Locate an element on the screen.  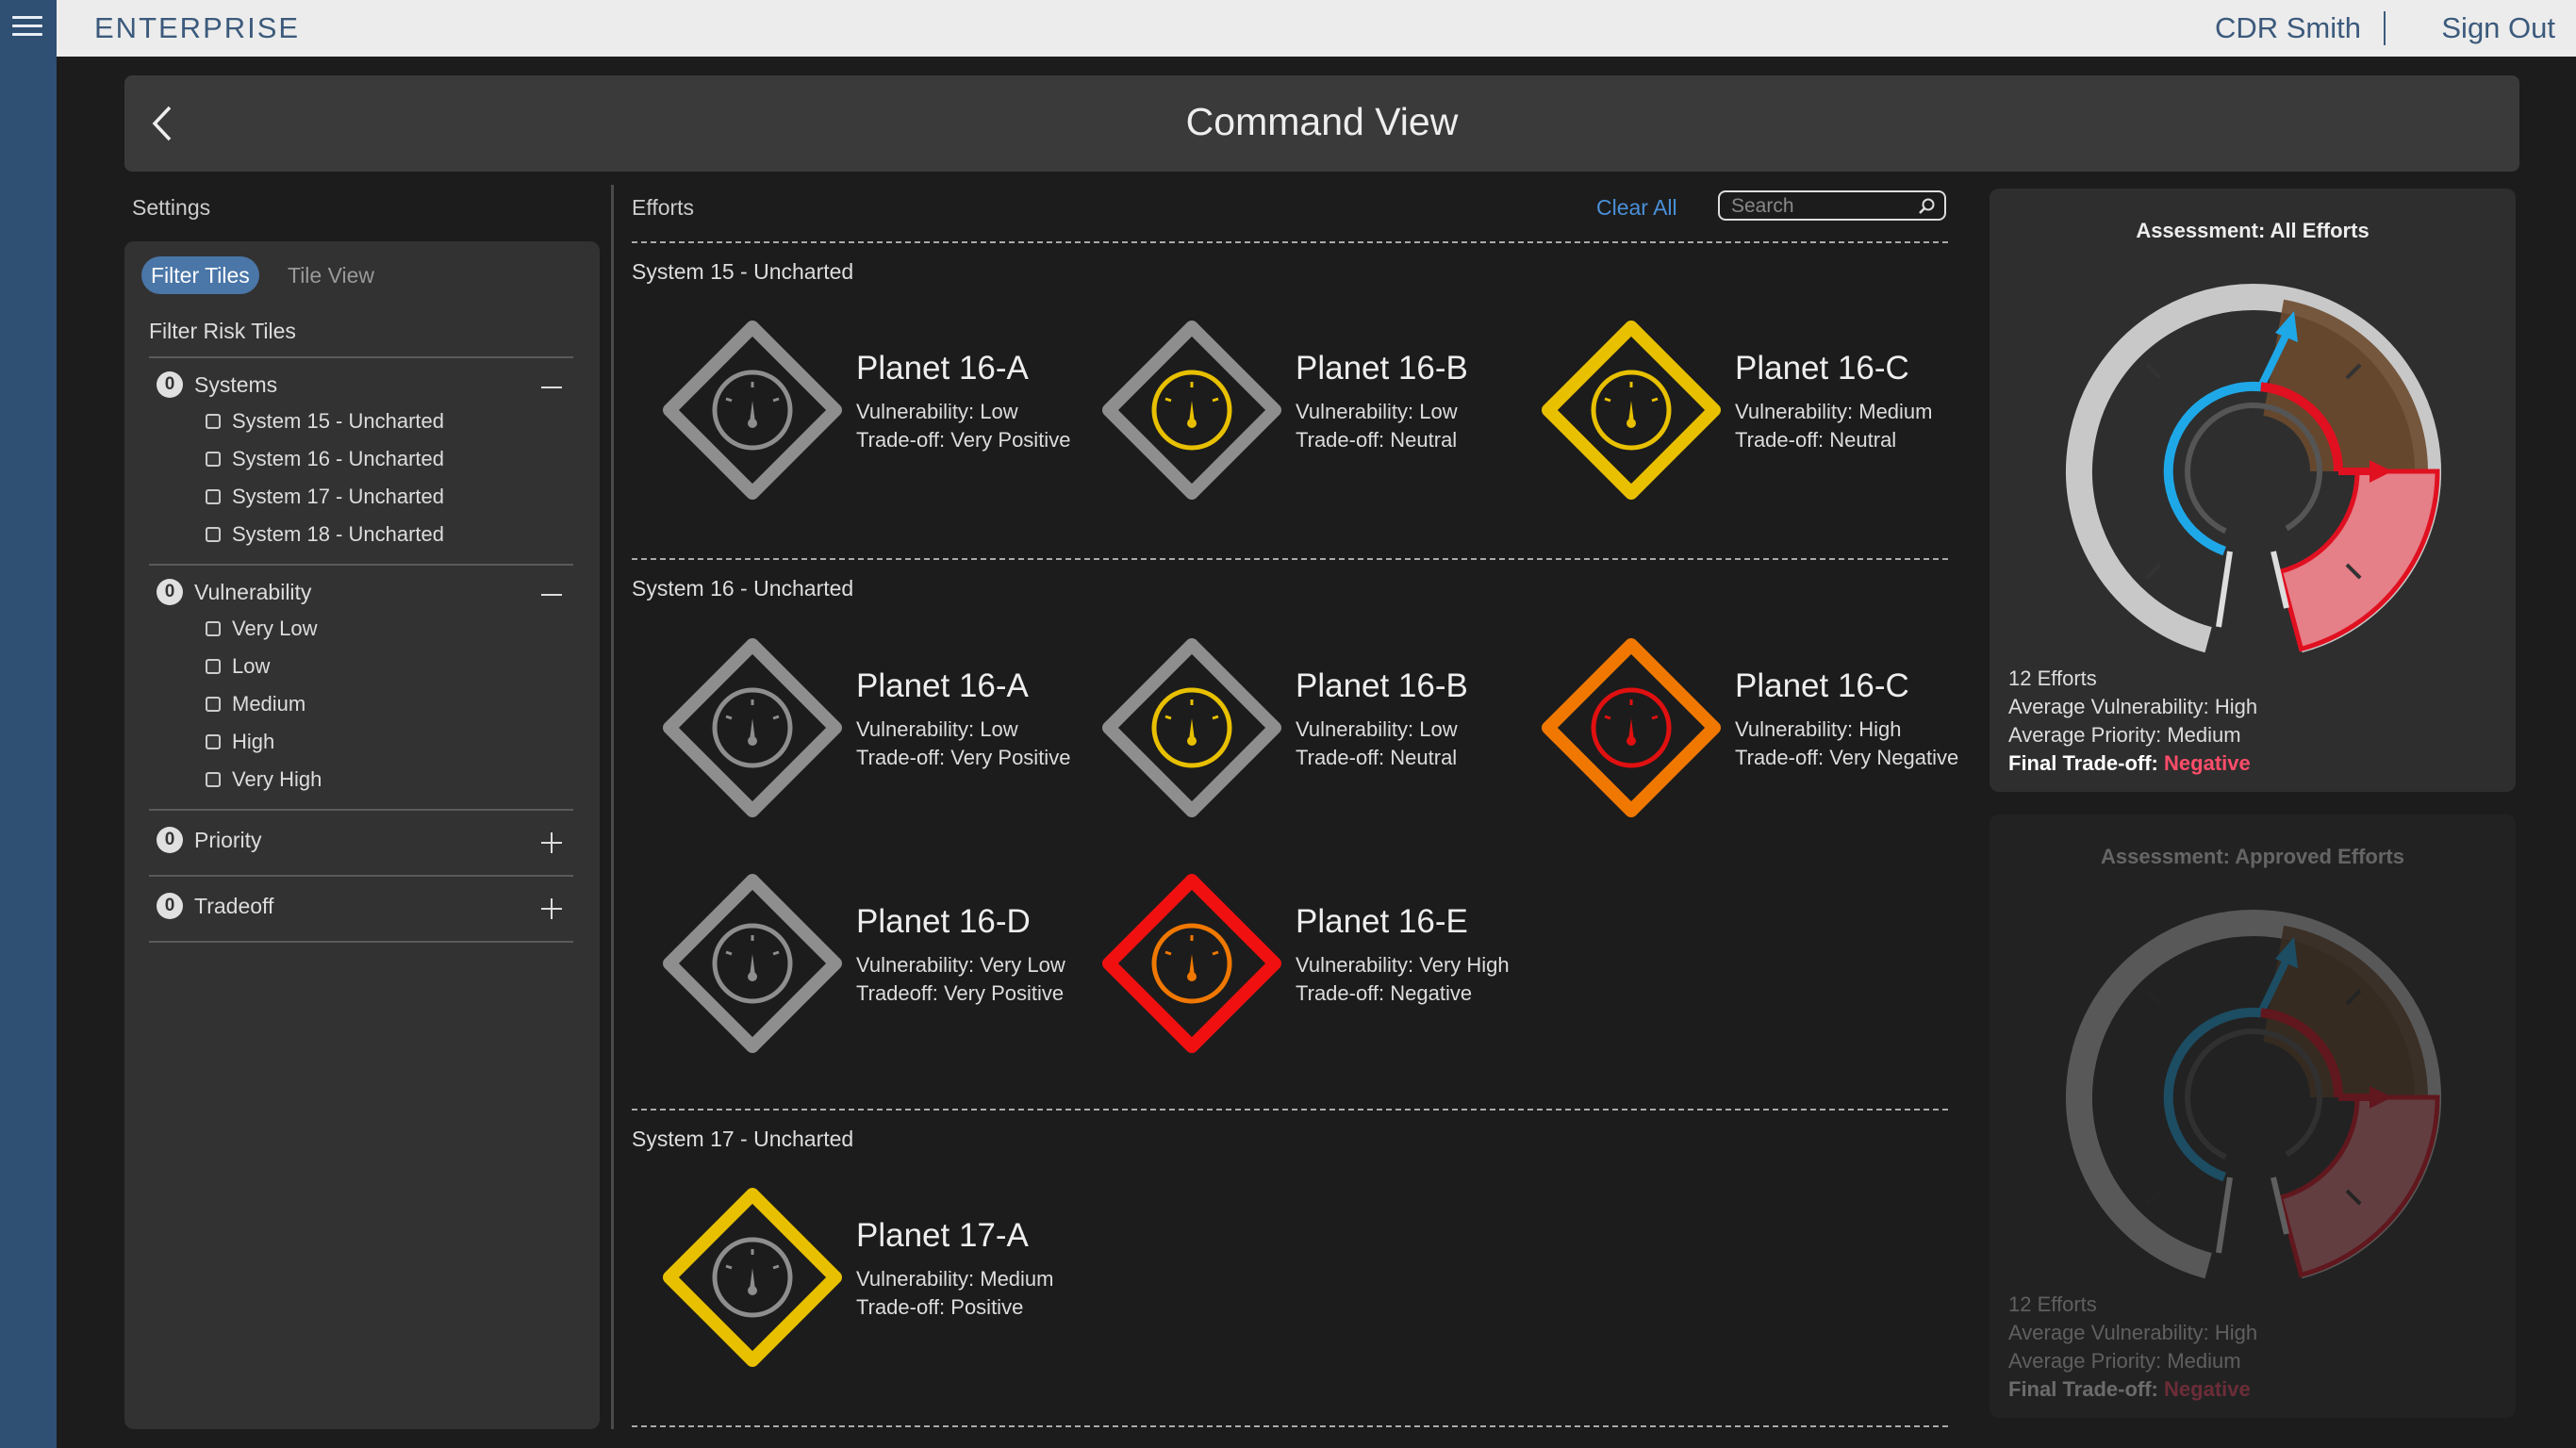
search-box is located at coordinates (1832, 205).